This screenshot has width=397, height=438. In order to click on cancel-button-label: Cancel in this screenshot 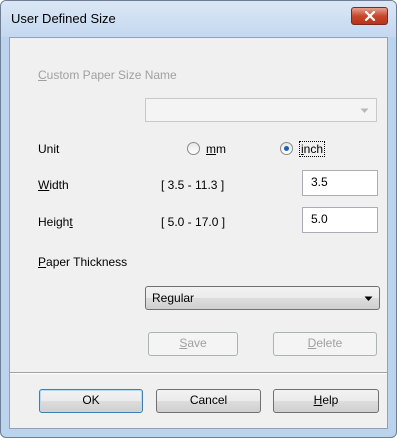, I will do `click(208, 400)`.